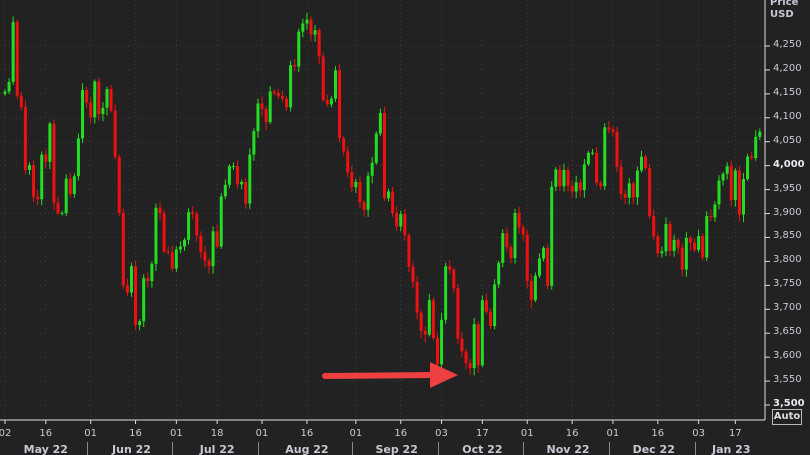 The image size is (810, 455). I want to click on annotation-arrow-head, so click(444, 375).